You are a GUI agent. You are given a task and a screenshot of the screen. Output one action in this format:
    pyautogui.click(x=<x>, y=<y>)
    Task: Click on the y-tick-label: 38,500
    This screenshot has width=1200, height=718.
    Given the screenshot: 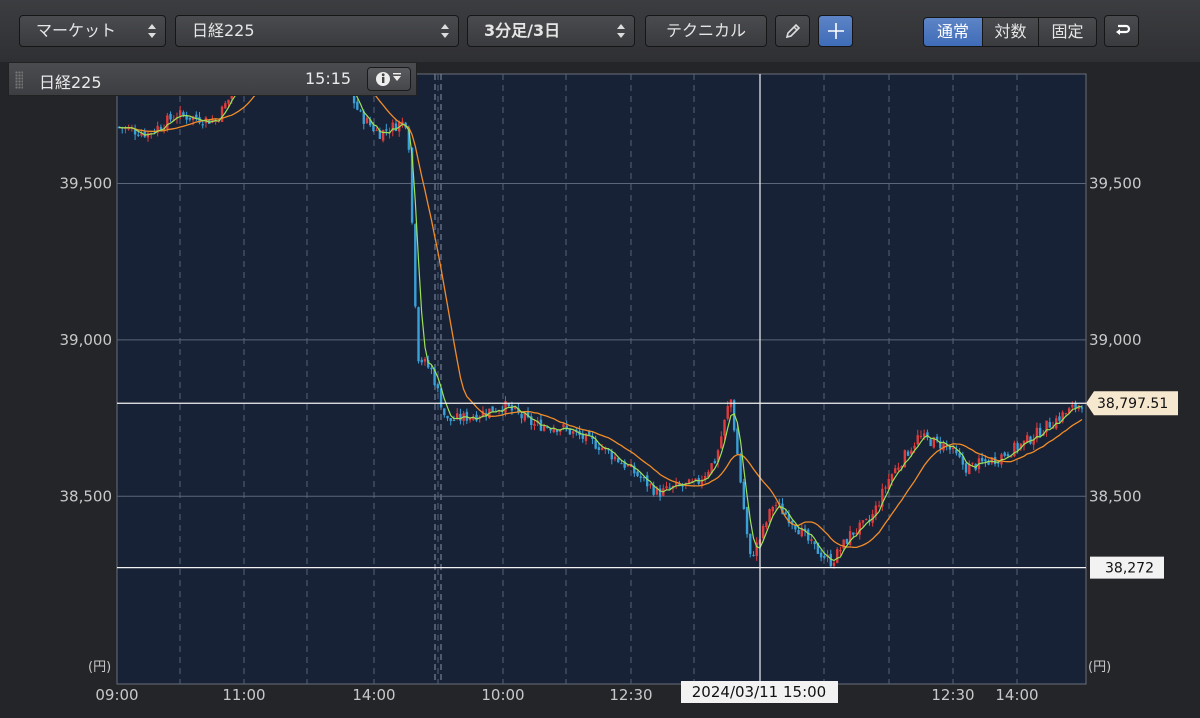 What is the action you would take?
    pyautogui.click(x=86, y=496)
    